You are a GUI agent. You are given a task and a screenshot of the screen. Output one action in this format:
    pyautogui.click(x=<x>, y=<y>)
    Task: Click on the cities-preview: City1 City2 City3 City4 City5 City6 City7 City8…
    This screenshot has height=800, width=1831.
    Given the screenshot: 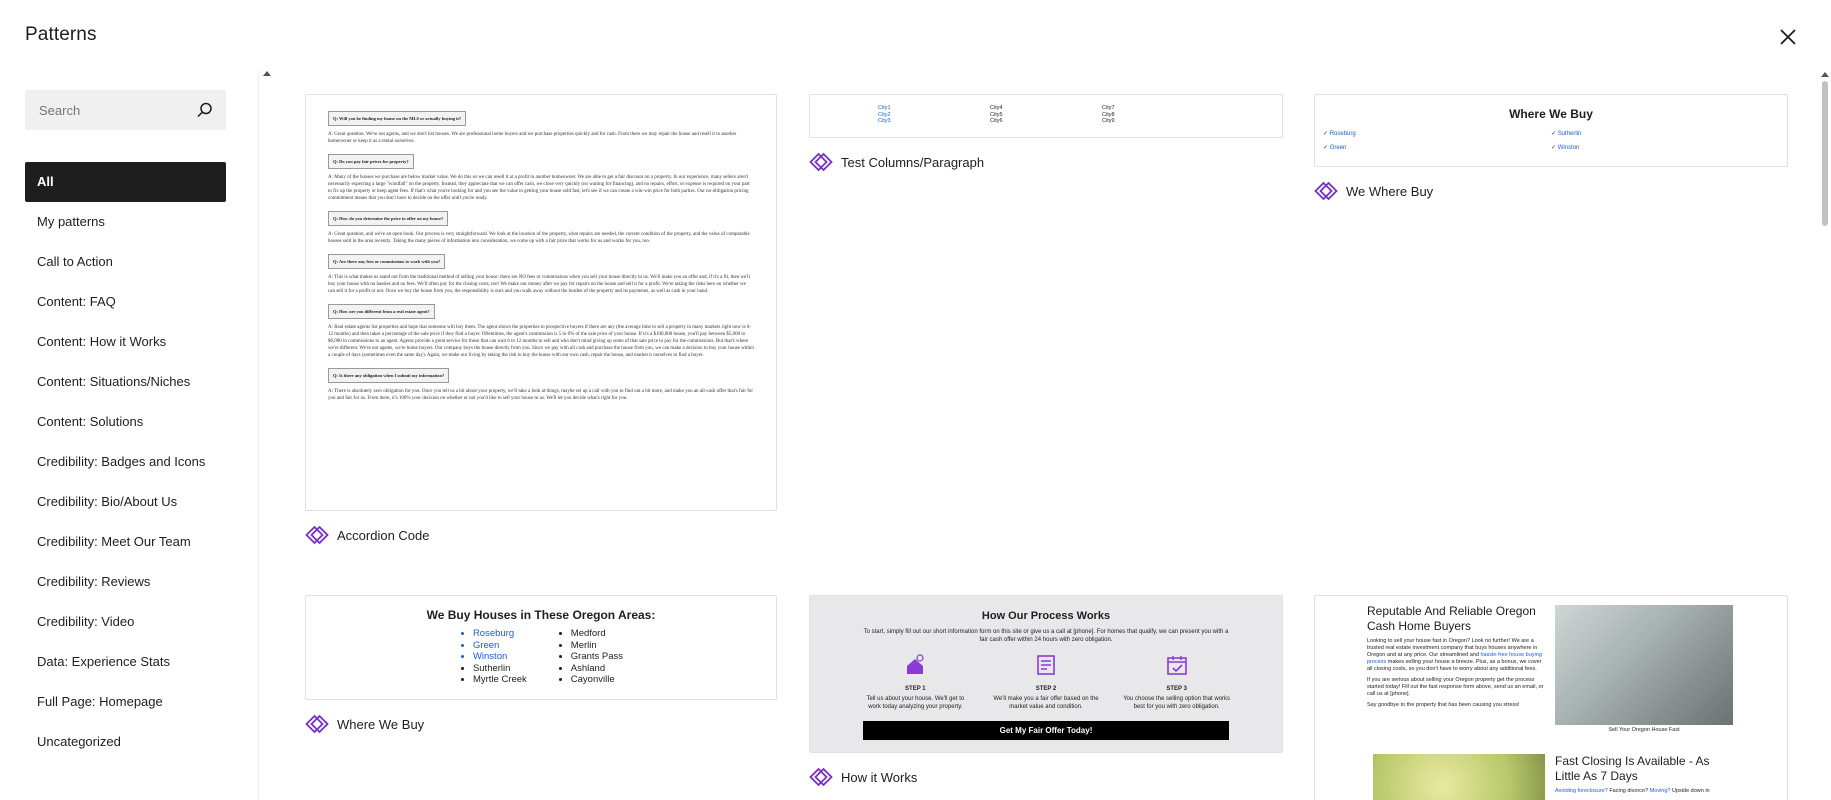 What is the action you would take?
    pyautogui.click(x=1046, y=115)
    